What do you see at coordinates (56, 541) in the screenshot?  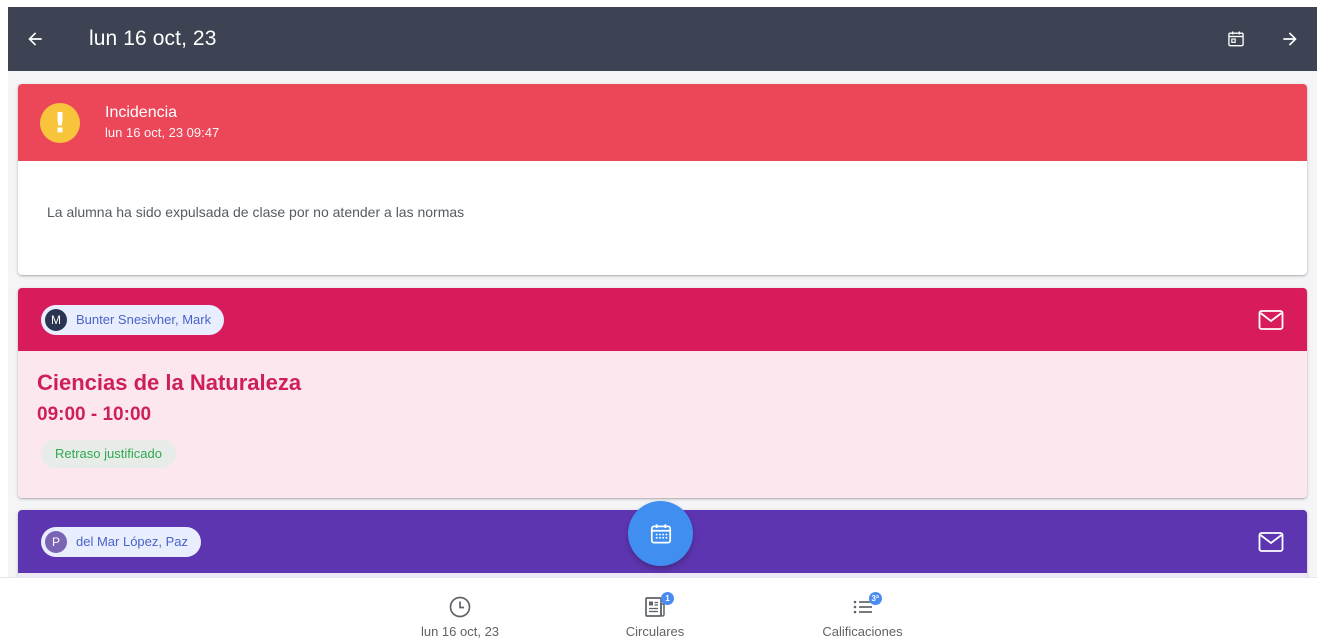 I see `avatar: P` at bounding box center [56, 541].